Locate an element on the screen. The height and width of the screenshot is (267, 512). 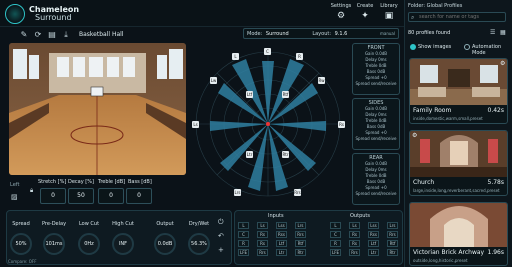
input-cell: Rtr is located at coordinates (300, 252).